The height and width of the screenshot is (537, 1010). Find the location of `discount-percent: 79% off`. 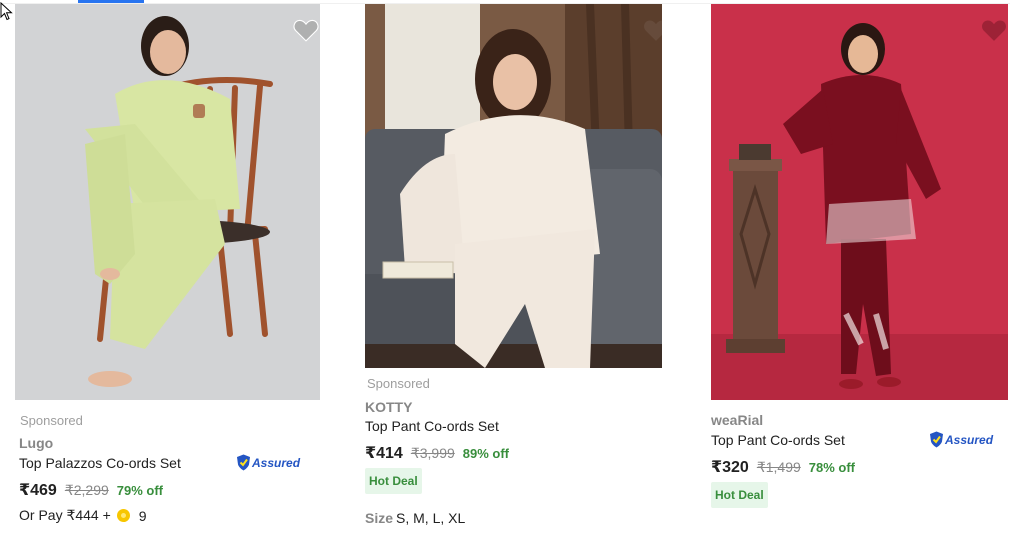

discount-percent: 79% off is located at coordinates (140, 490).